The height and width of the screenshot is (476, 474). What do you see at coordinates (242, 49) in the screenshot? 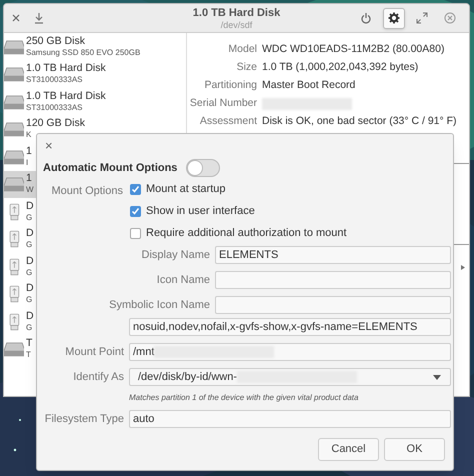
I see `detail-label: Model` at bounding box center [242, 49].